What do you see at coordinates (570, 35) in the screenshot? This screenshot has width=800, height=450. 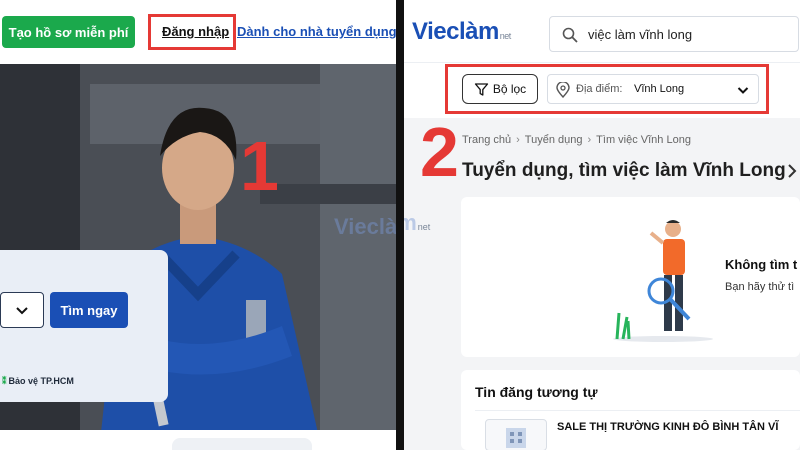 I see `search-icon` at bounding box center [570, 35].